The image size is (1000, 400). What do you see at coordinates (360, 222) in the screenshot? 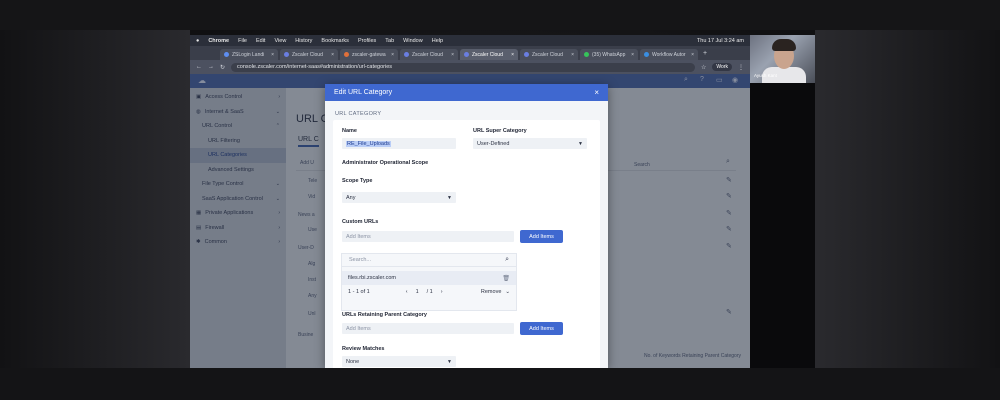
I see `custom-urls-label: Custom URLs` at bounding box center [360, 222].